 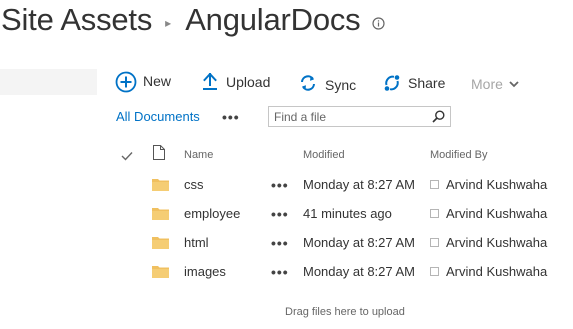 I want to click on left-nav-bar, so click(x=48, y=82).